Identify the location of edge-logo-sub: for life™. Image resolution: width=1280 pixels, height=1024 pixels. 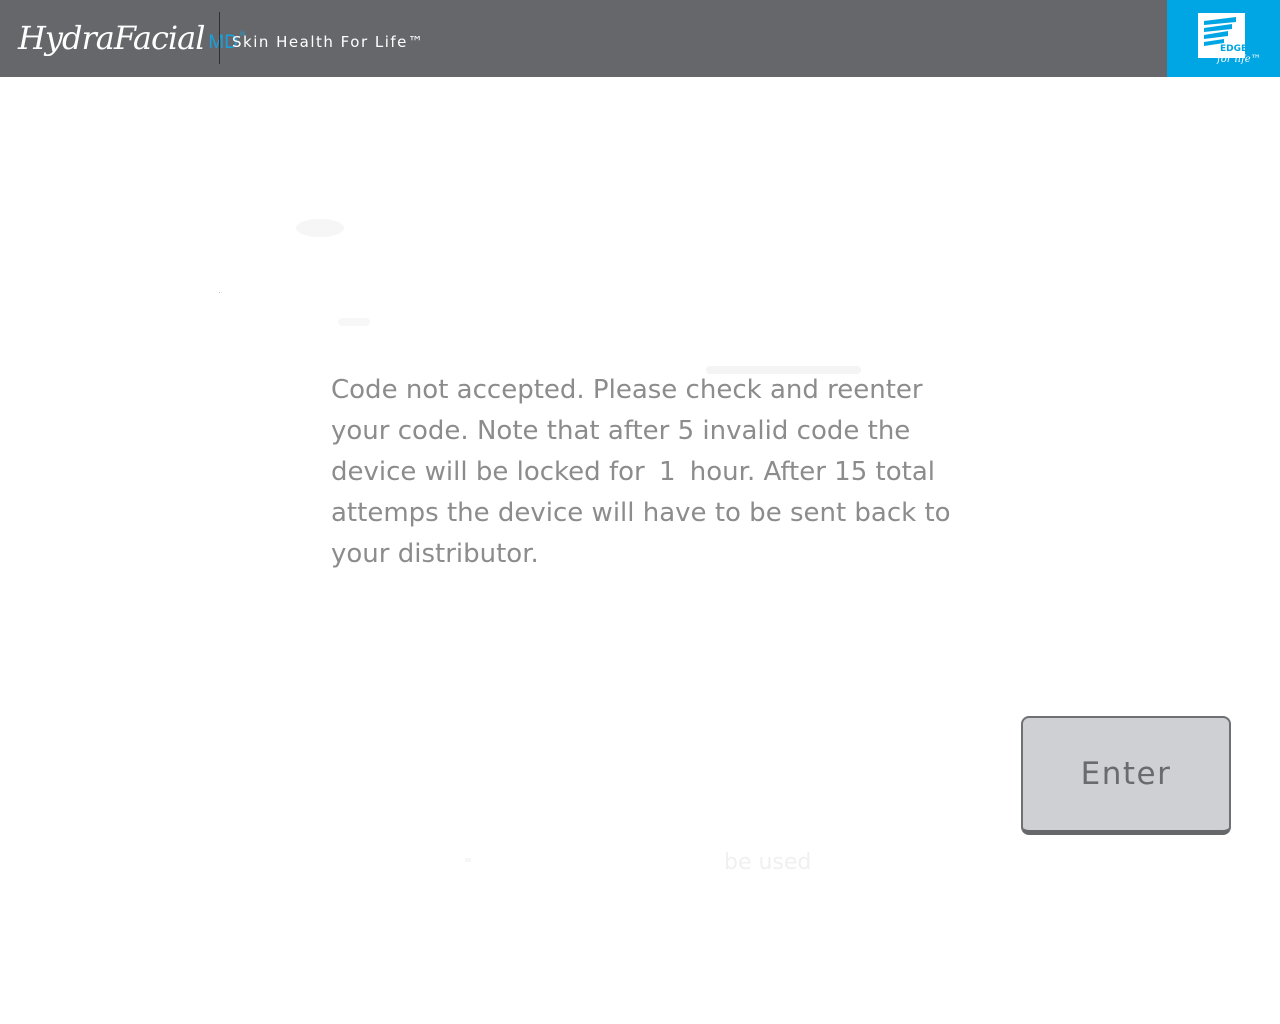
(1239, 59).